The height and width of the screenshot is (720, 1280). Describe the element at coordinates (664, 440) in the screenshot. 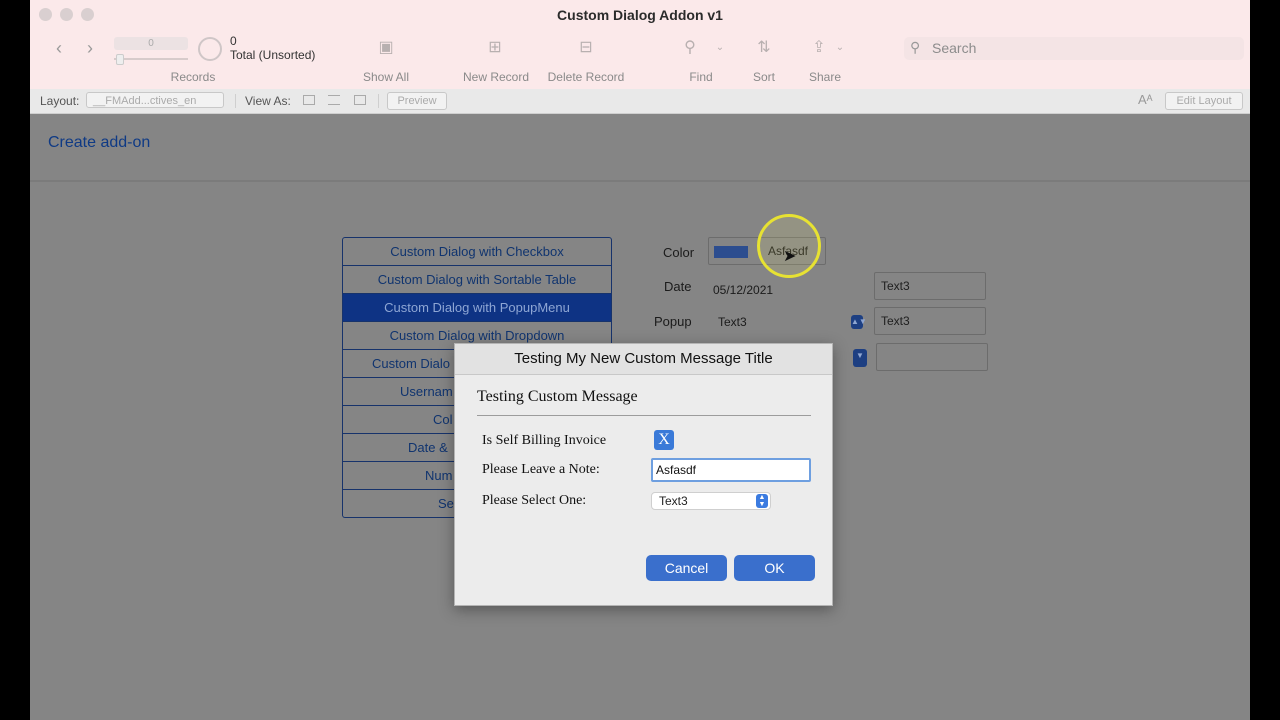

I see `self-billing-checkbox: X` at that location.